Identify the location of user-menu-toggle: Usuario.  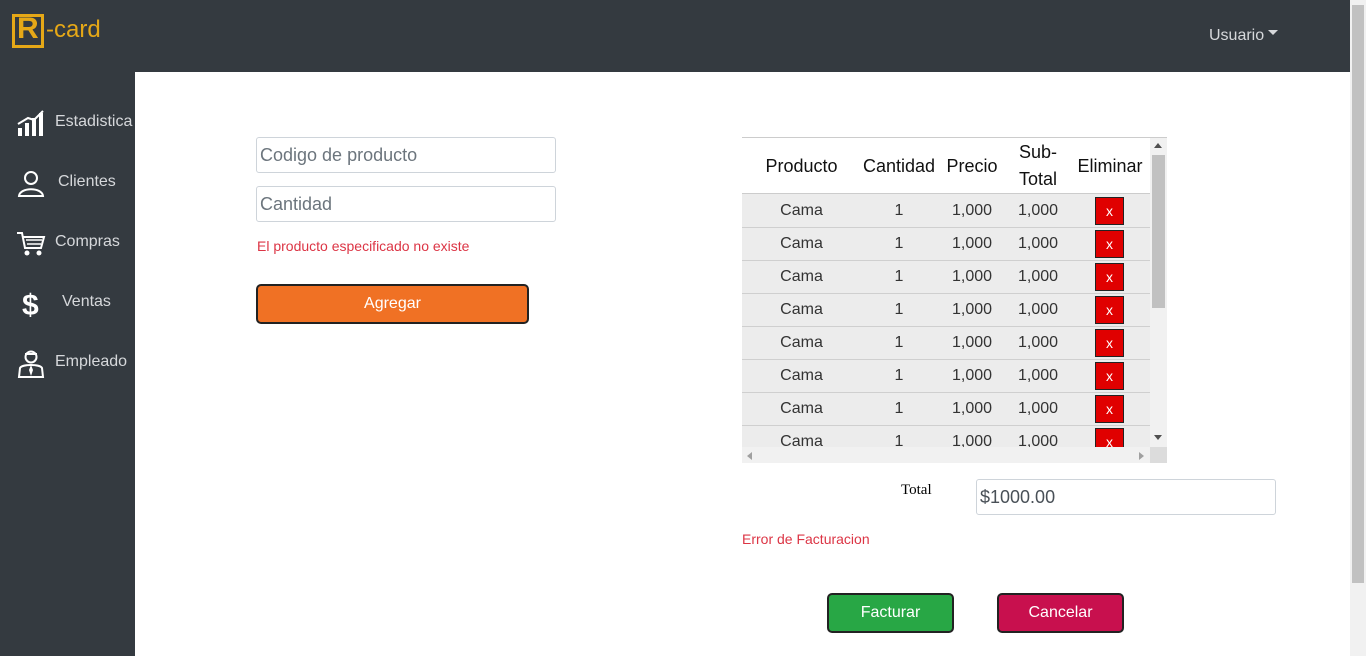
(1244, 36).